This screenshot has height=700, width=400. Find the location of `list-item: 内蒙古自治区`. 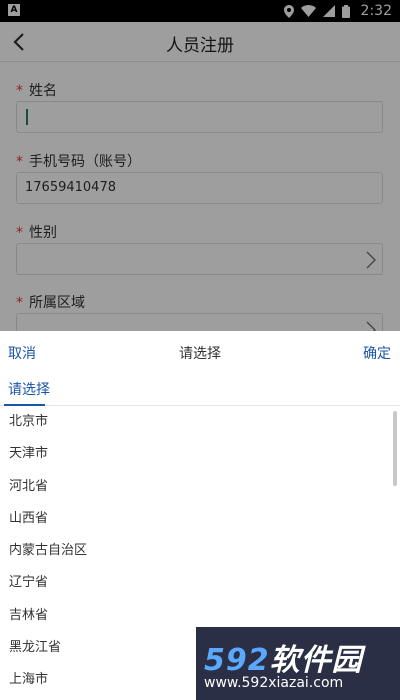

list-item: 内蒙古自治区 is located at coordinates (200, 551).